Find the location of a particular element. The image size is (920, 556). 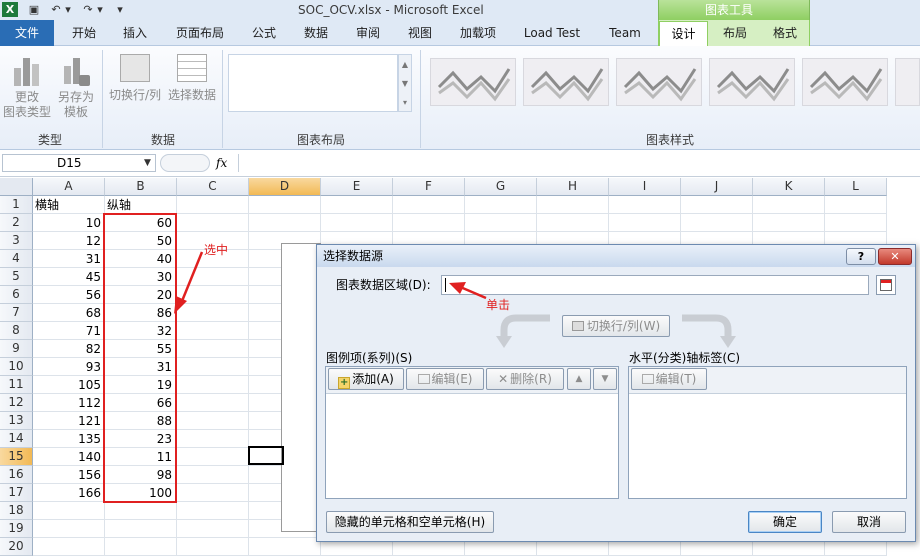

legend-series-list is located at coordinates (472, 445).